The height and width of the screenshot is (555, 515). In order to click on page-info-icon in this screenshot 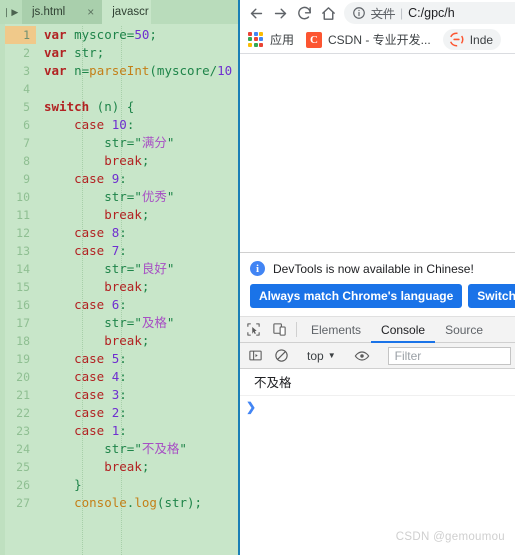, I will do `click(359, 13)`.